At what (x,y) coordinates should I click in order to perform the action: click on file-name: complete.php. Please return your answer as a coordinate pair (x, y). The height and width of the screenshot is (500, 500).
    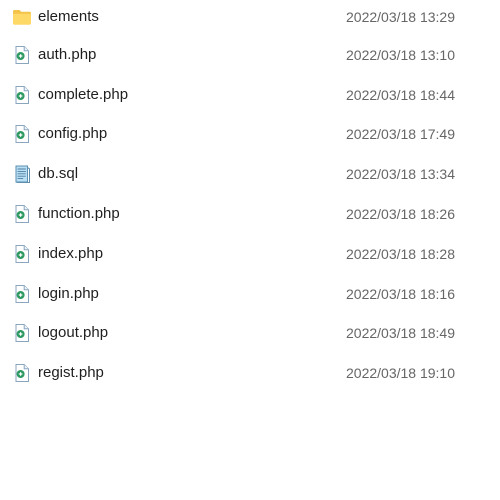
    Looking at the image, I should click on (83, 94).